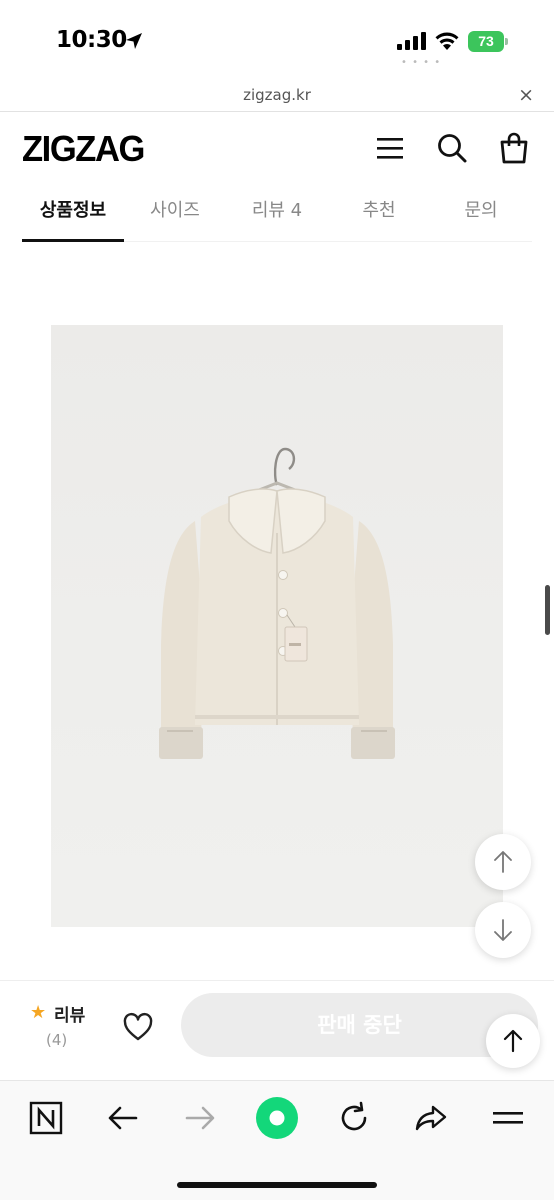 The image size is (554, 1200). Describe the element at coordinates (70, 1016) in the screenshot. I see `review-label: 리뷰` at that location.